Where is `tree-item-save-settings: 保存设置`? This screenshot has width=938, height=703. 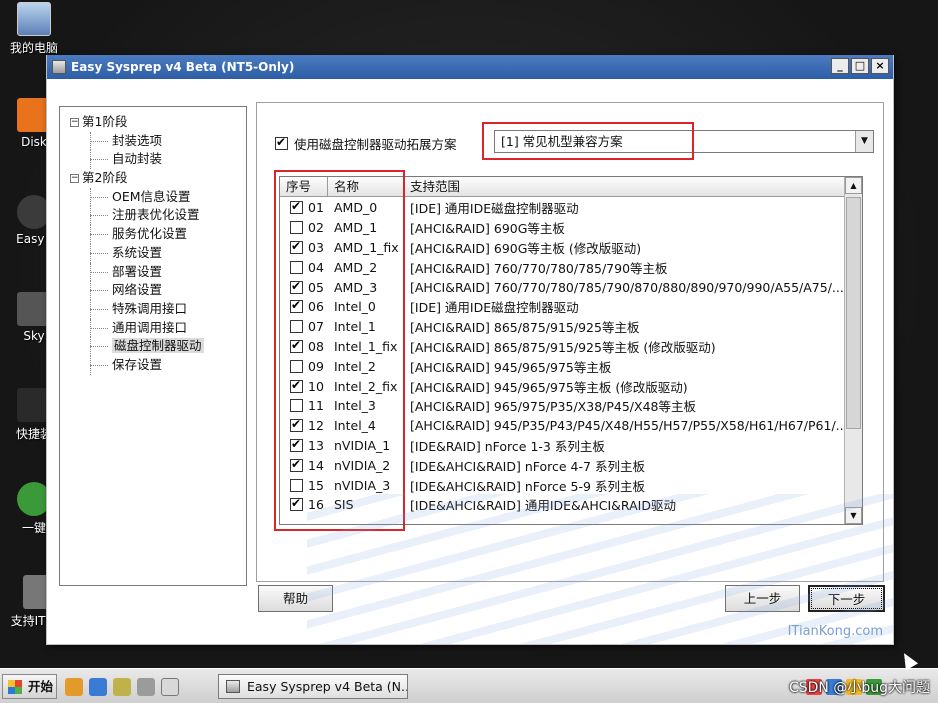 tree-item-save-settings: 保存设置 is located at coordinates (158, 365).